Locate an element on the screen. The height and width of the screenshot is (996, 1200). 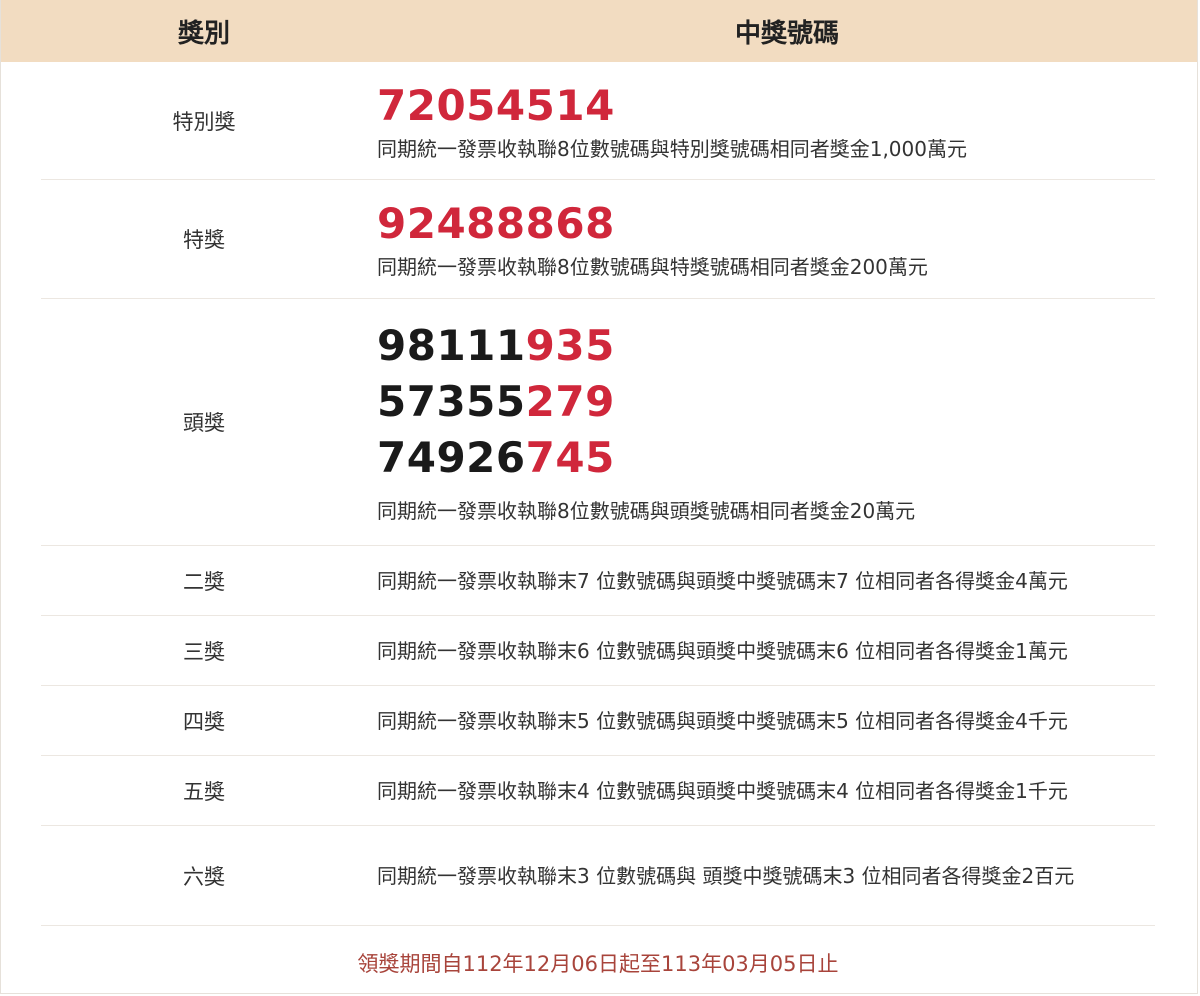
winning-number: 72054514 is located at coordinates (496, 105).